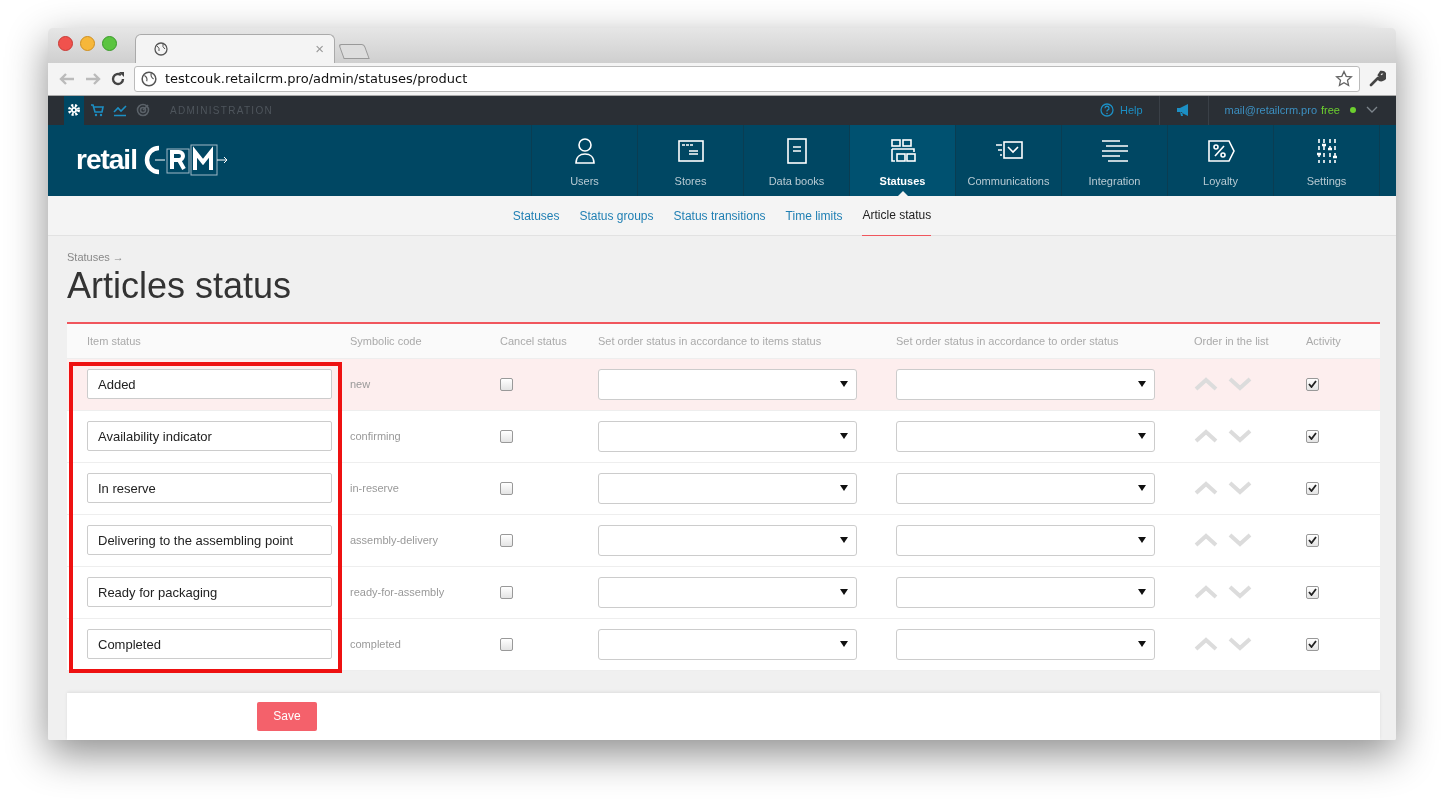  Describe the element at coordinates (87, 44) in the screenshot. I see `minimize-window-button` at that location.